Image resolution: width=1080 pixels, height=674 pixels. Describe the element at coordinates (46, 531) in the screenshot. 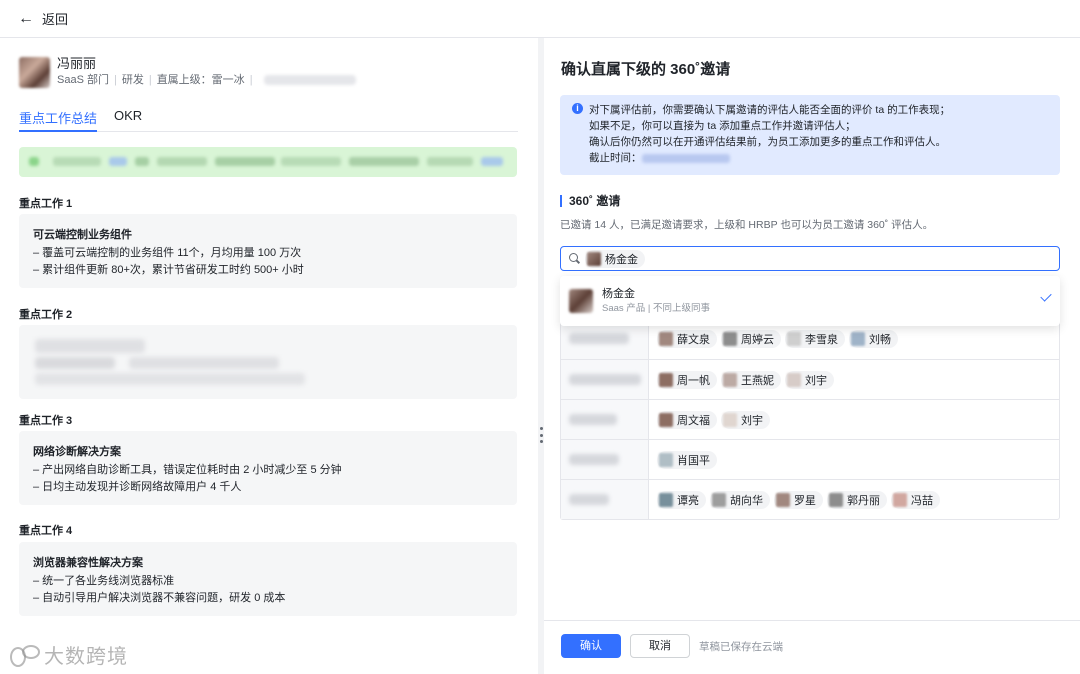

I see `section-title: 重点工作 4` at that location.